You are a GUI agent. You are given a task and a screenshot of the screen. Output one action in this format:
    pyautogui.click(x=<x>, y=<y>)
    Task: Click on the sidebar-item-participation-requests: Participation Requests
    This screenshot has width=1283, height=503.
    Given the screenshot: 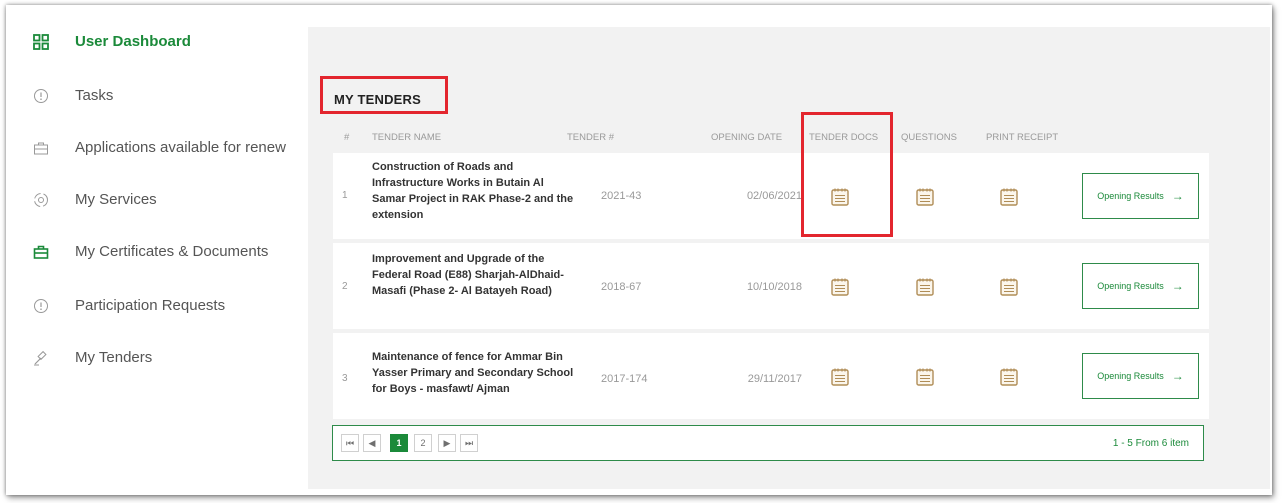 What is the action you would take?
    pyautogui.click(x=129, y=305)
    